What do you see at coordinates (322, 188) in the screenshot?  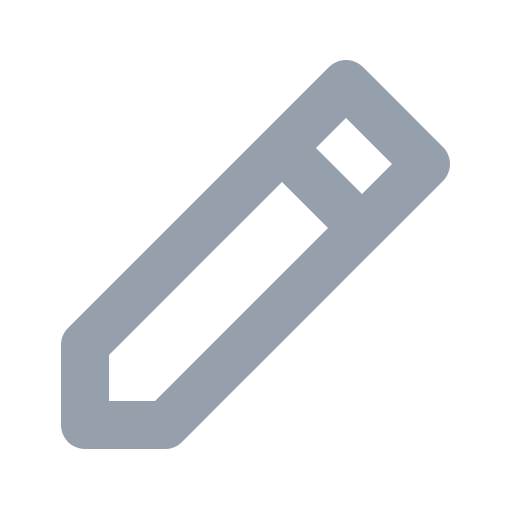 I see `pencil-ferrule-line` at bounding box center [322, 188].